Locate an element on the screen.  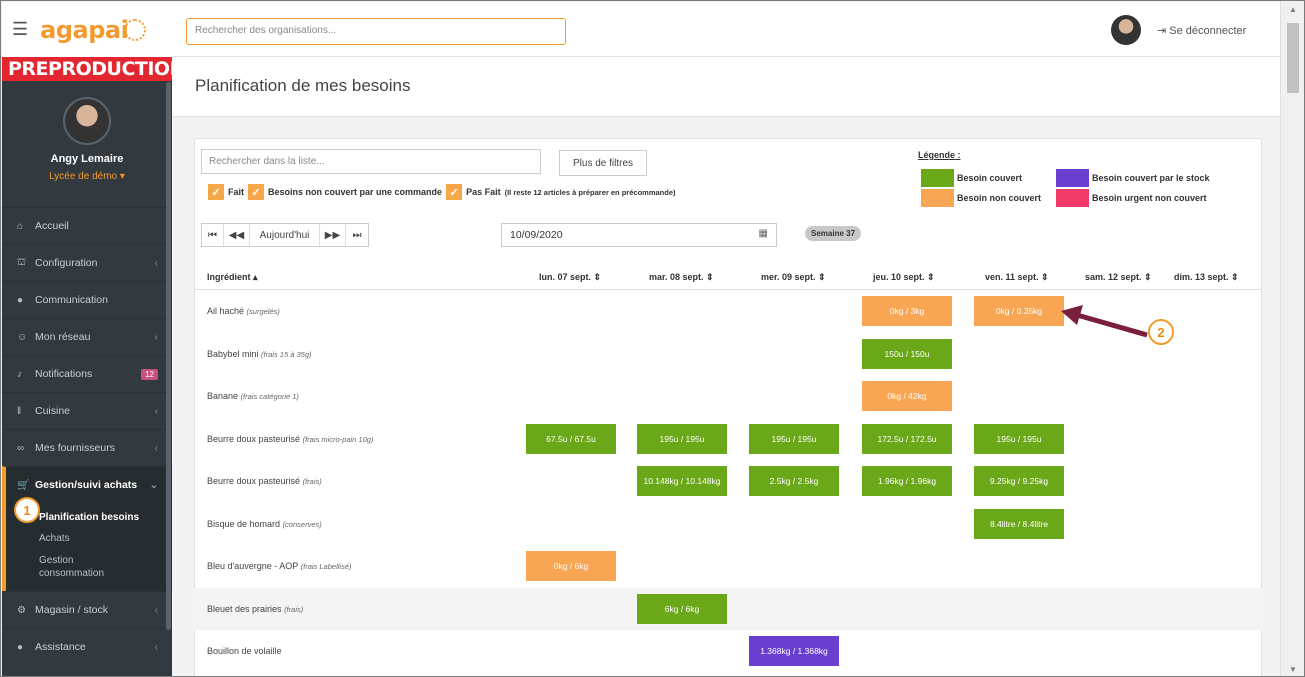
sidebar-item-label: Mon réseau is located at coordinates (63, 337).